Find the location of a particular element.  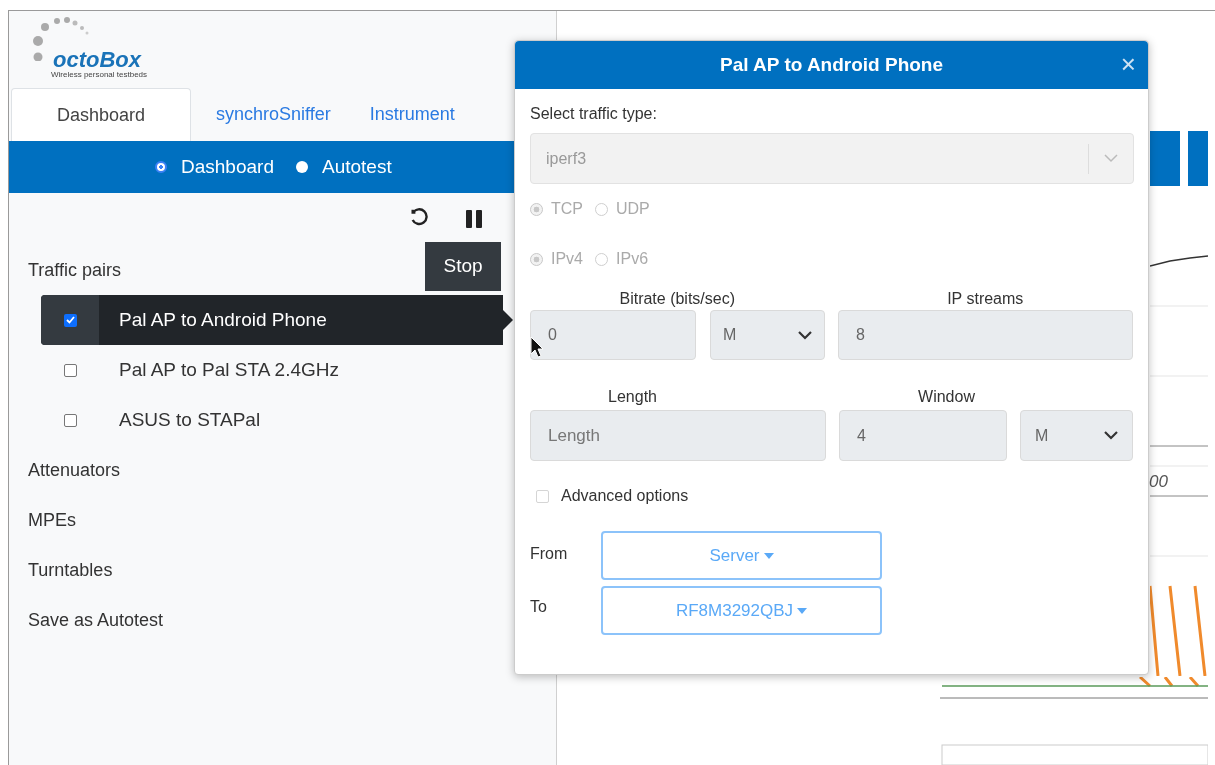

sidebar-link: MPEs is located at coordinates (52, 520).